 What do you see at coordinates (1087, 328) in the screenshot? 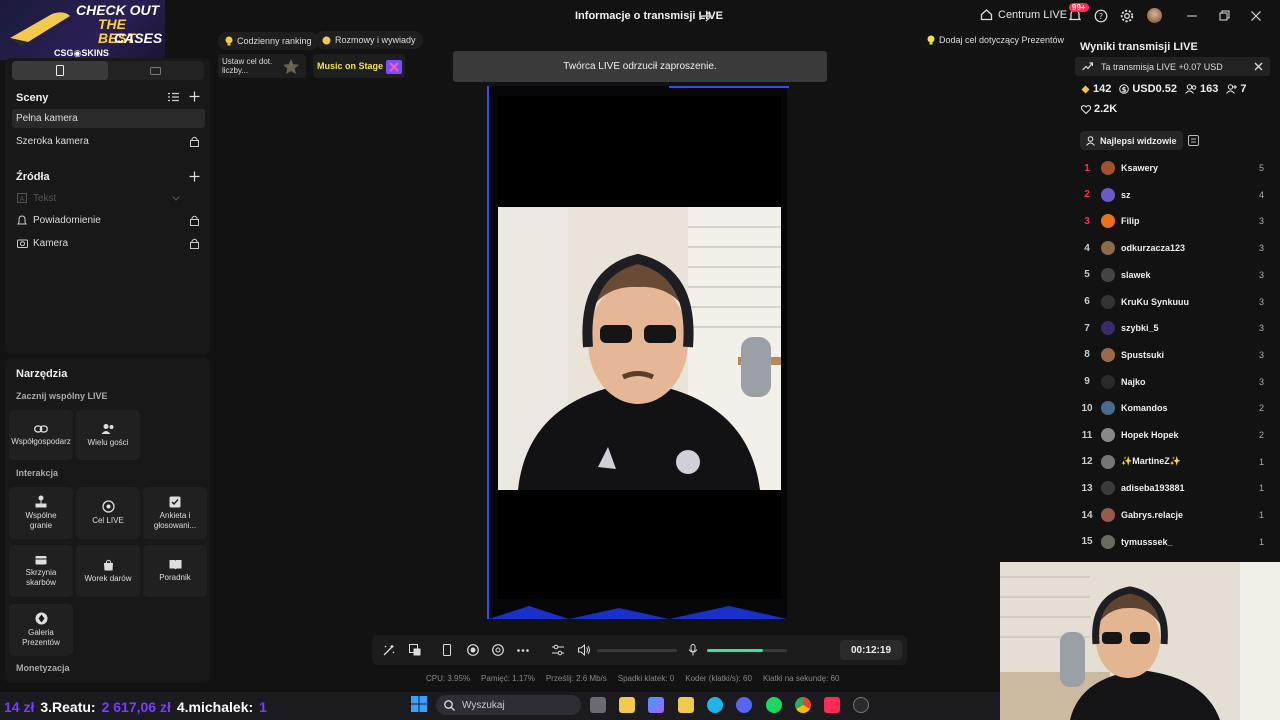
I see `viewer-rank: 7` at bounding box center [1087, 328].